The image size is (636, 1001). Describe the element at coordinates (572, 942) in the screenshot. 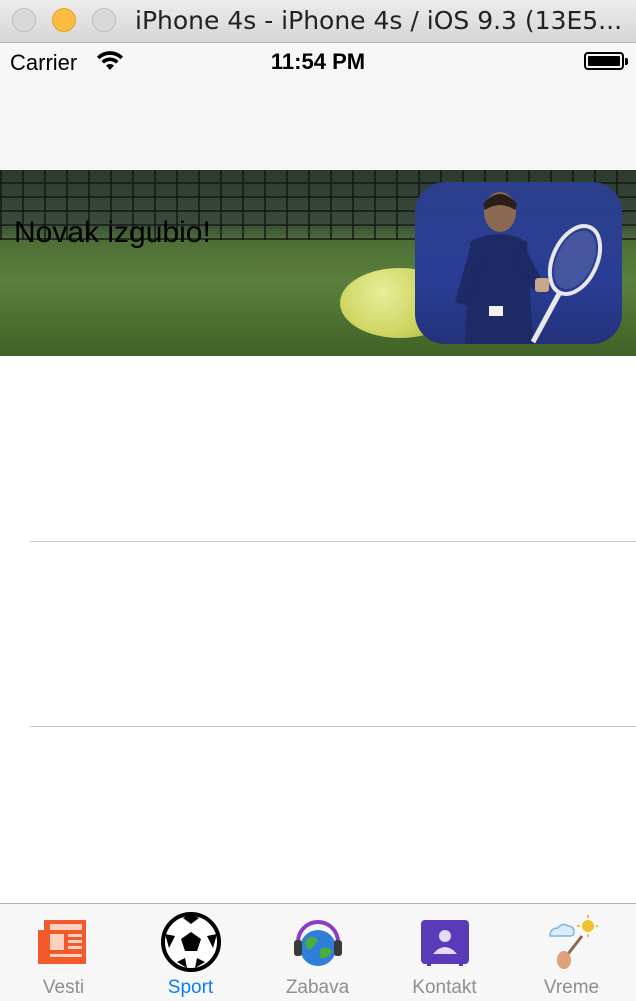

I see `weather-icon` at that location.